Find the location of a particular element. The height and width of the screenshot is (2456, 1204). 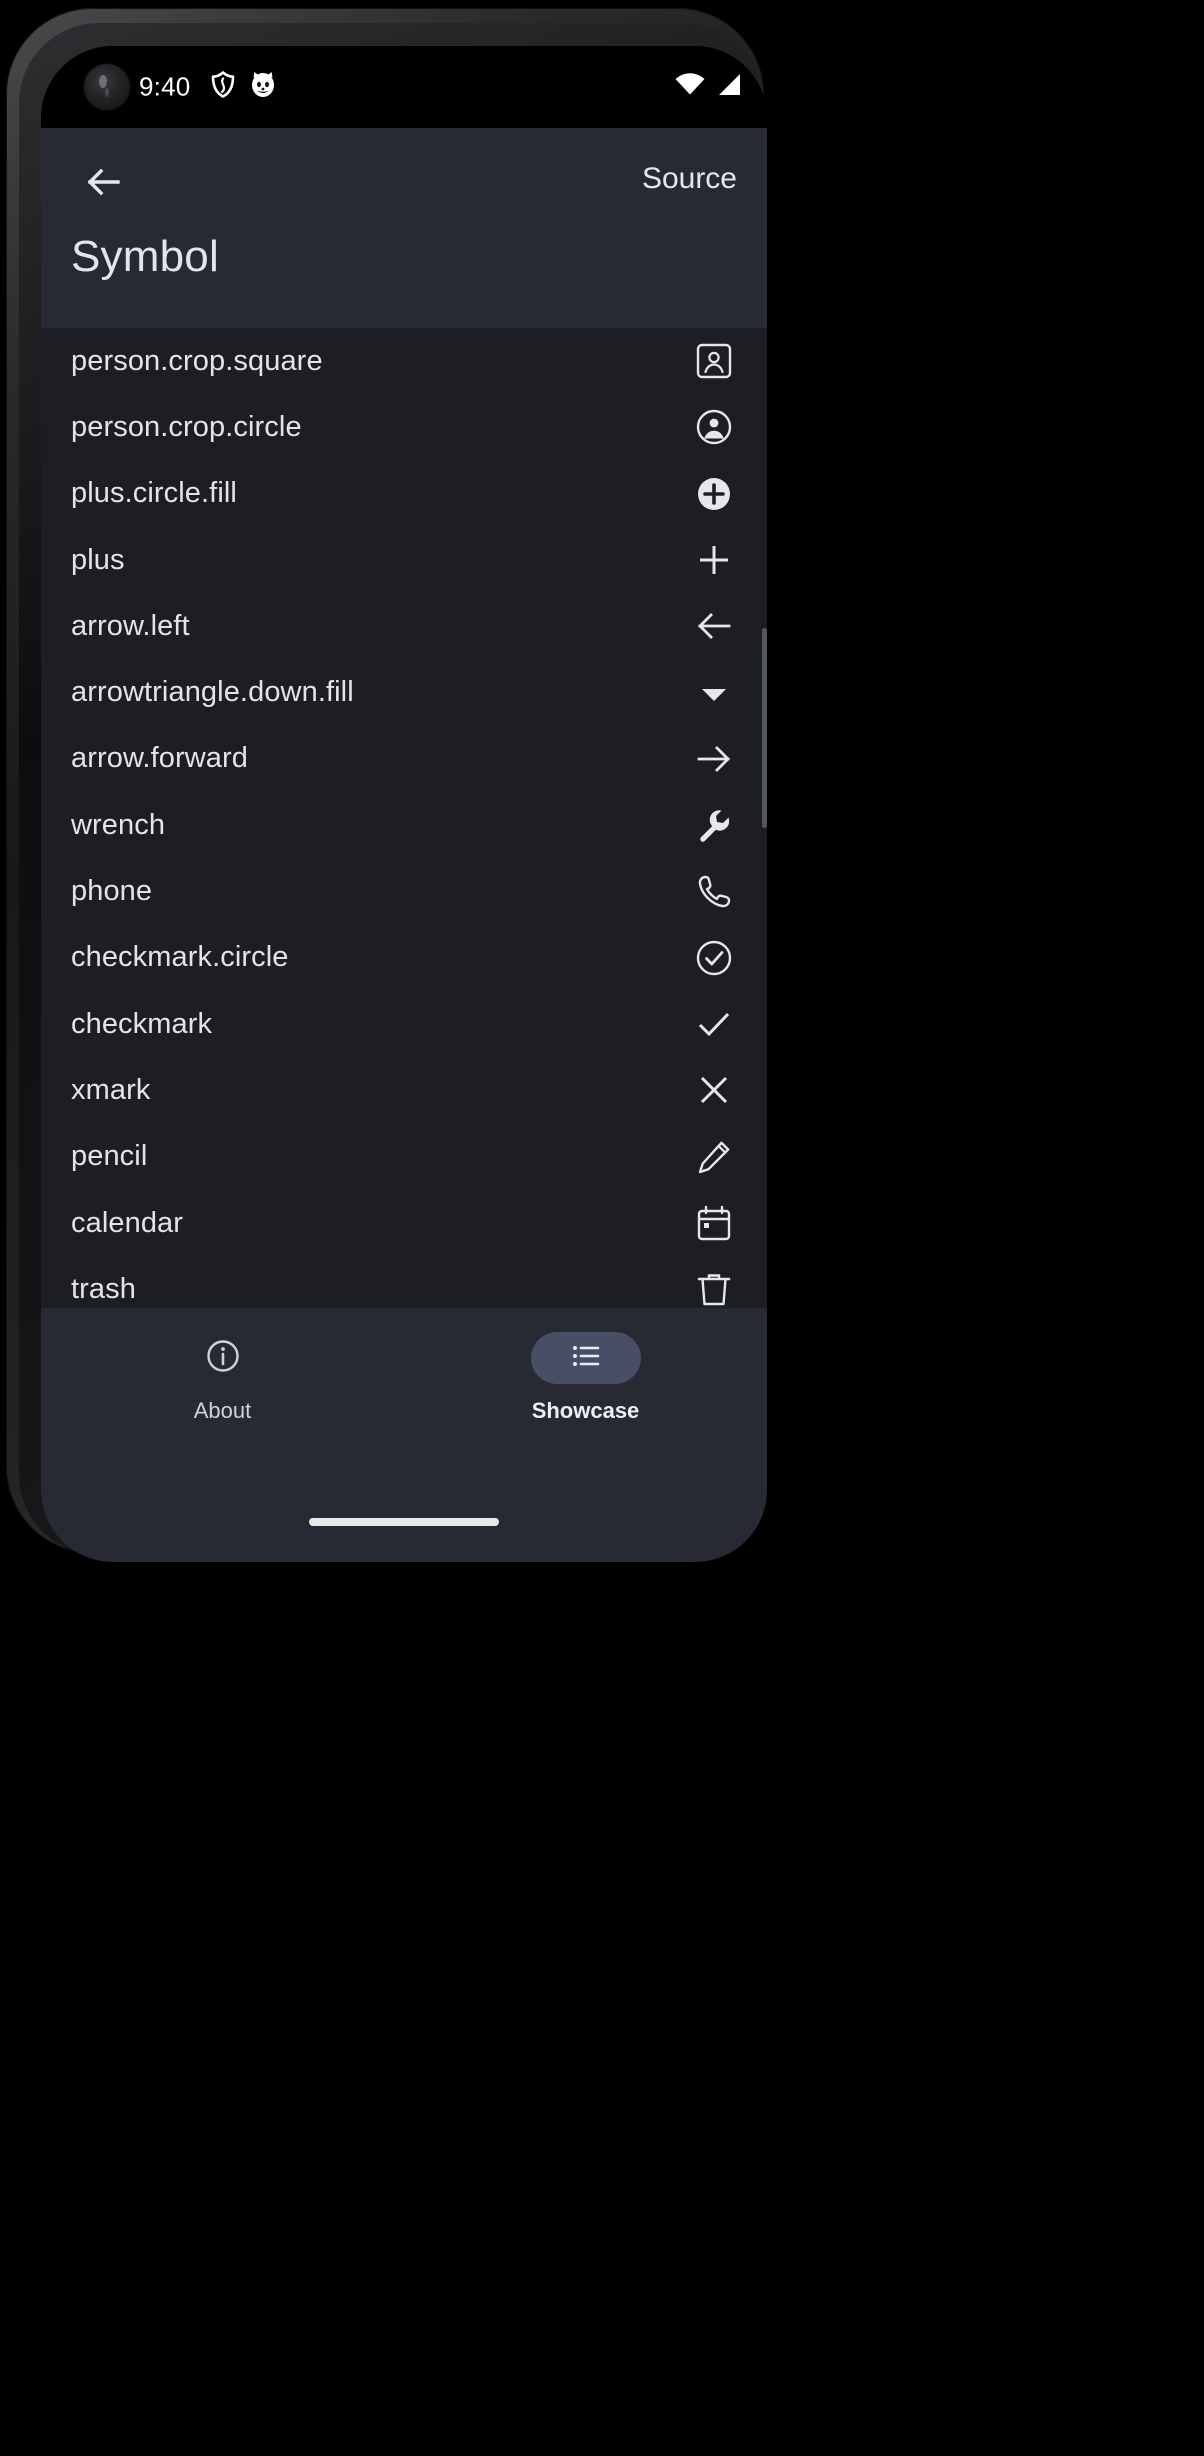

wrench-icon is located at coordinates (714, 825).